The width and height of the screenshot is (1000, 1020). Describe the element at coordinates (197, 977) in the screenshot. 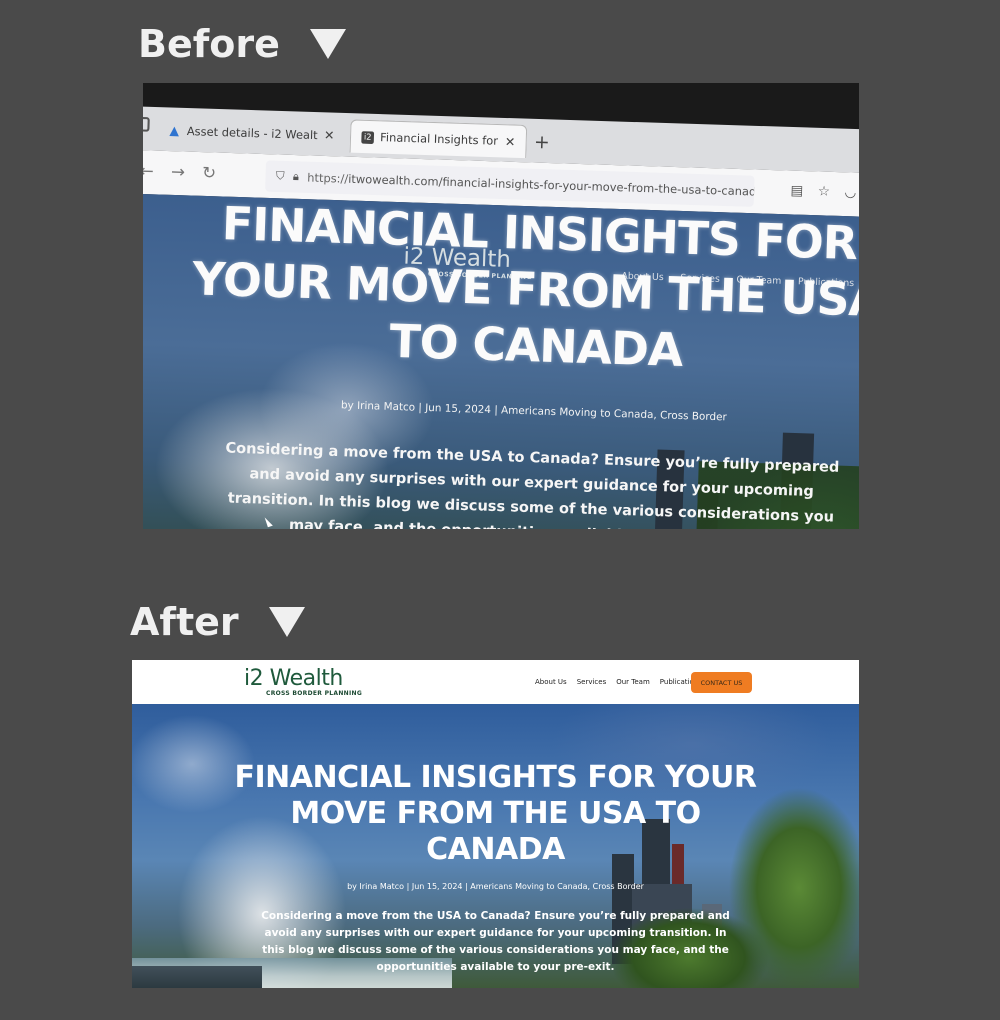

I see `cliff` at that location.